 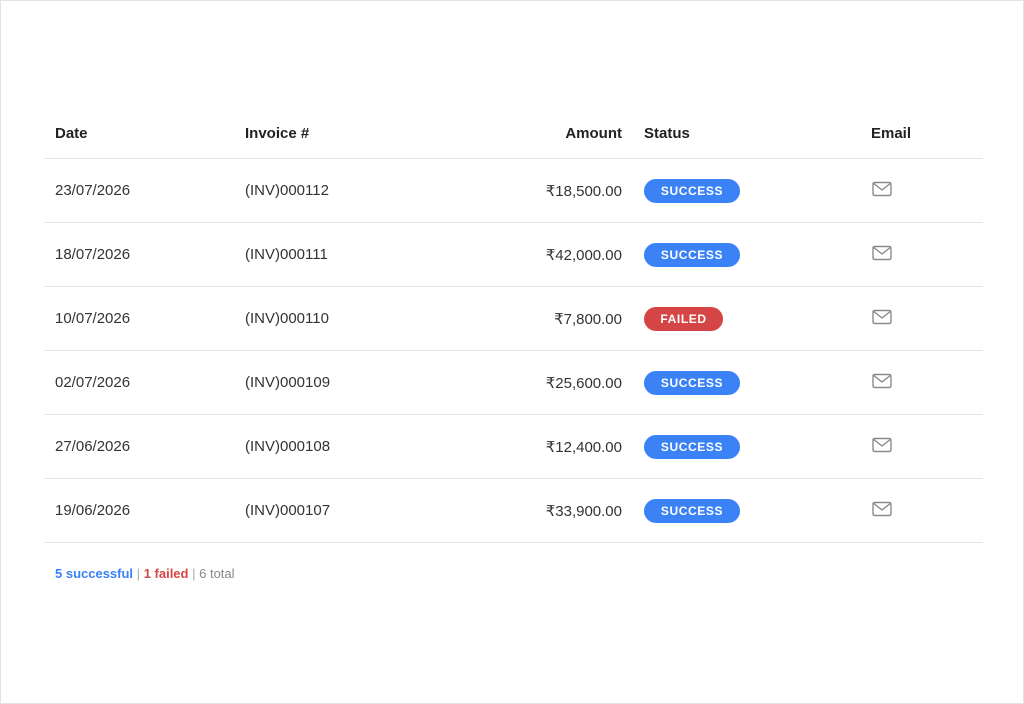 I want to click on row-amount: ₹25,600.00, so click(x=583, y=383).